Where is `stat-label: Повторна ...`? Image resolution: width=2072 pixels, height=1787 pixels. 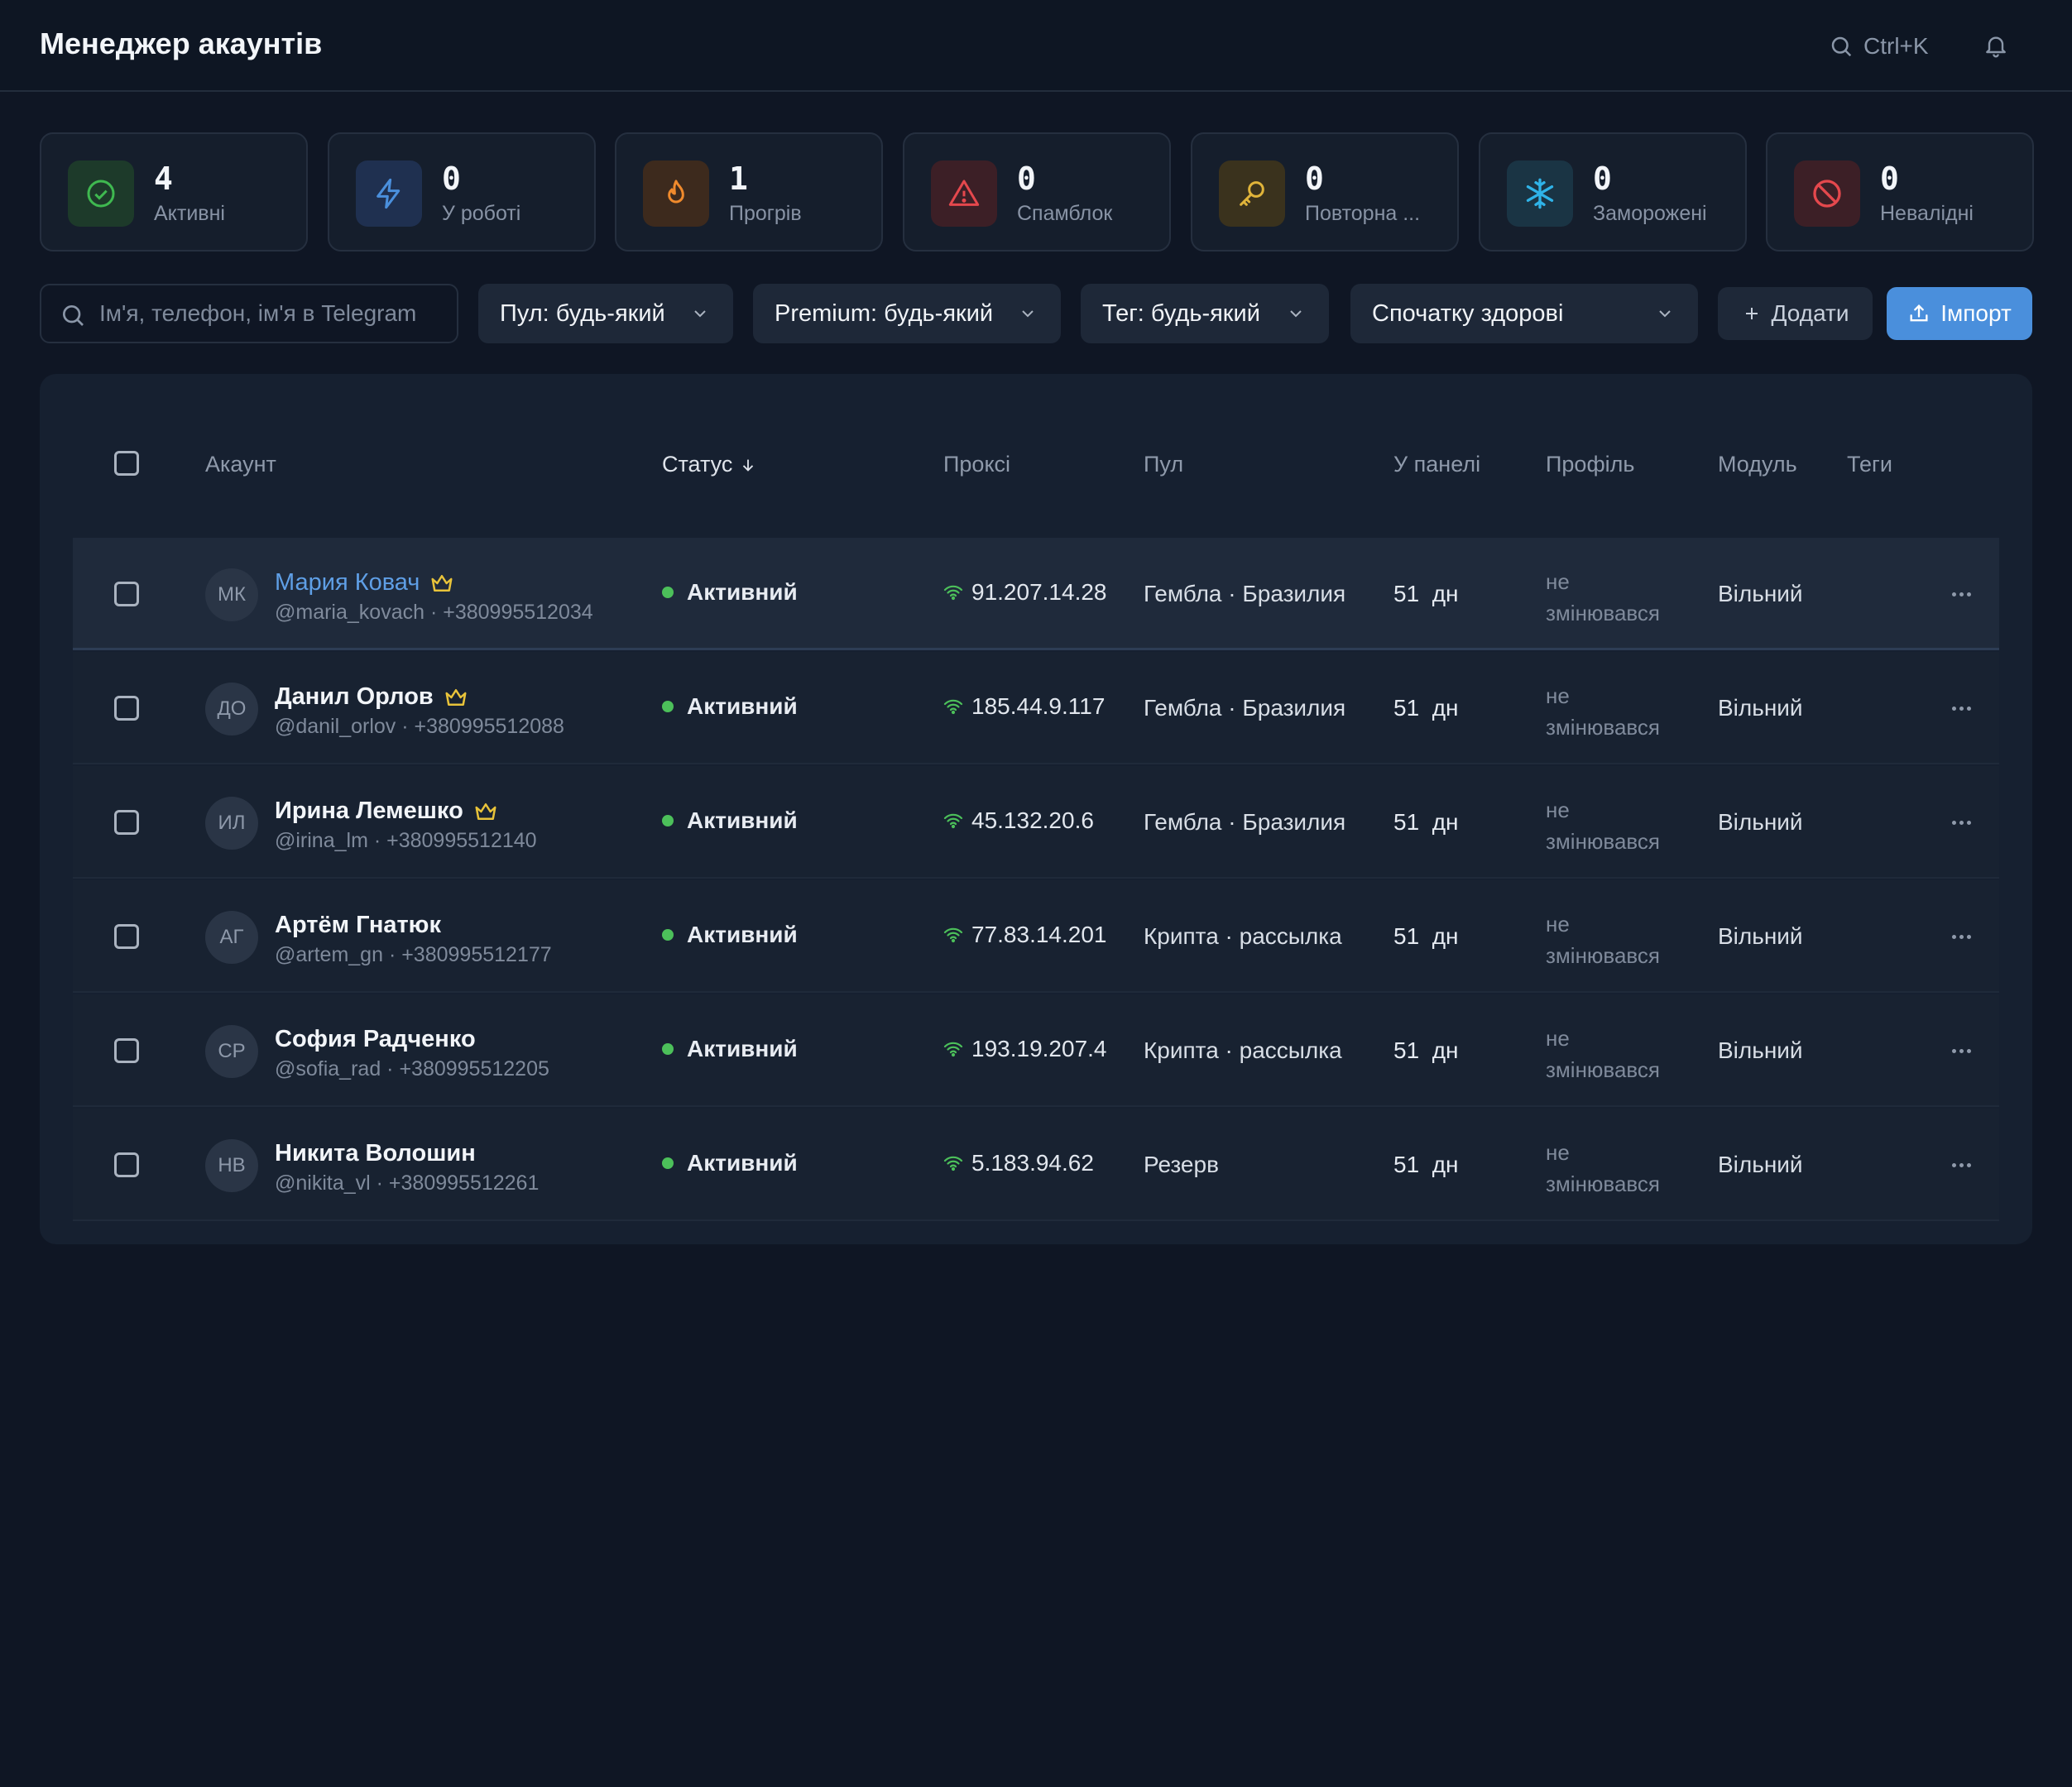
stat-label: Повторна ... is located at coordinates (1363, 213).